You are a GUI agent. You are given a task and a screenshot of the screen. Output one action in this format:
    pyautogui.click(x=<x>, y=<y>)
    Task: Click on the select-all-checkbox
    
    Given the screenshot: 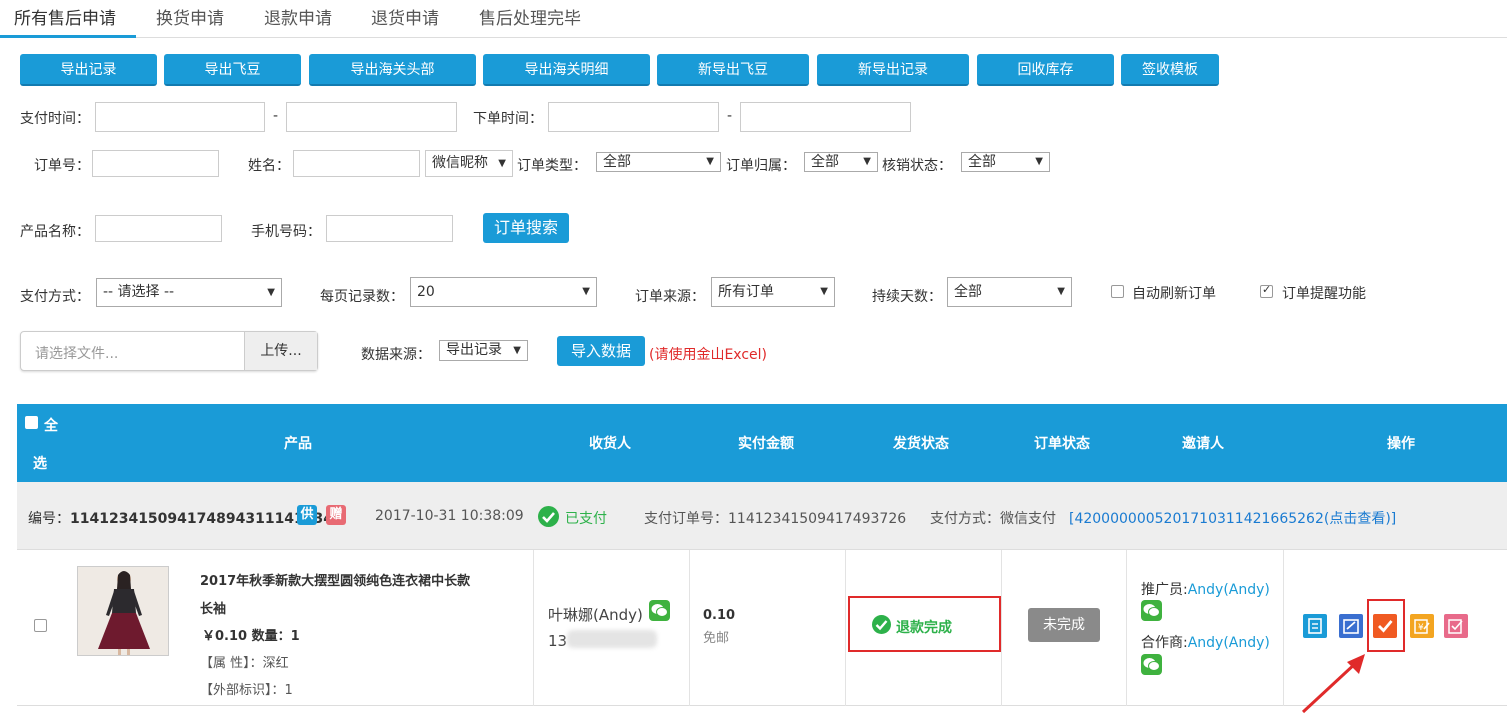 What is the action you would take?
    pyautogui.click(x=31, y=422)
    